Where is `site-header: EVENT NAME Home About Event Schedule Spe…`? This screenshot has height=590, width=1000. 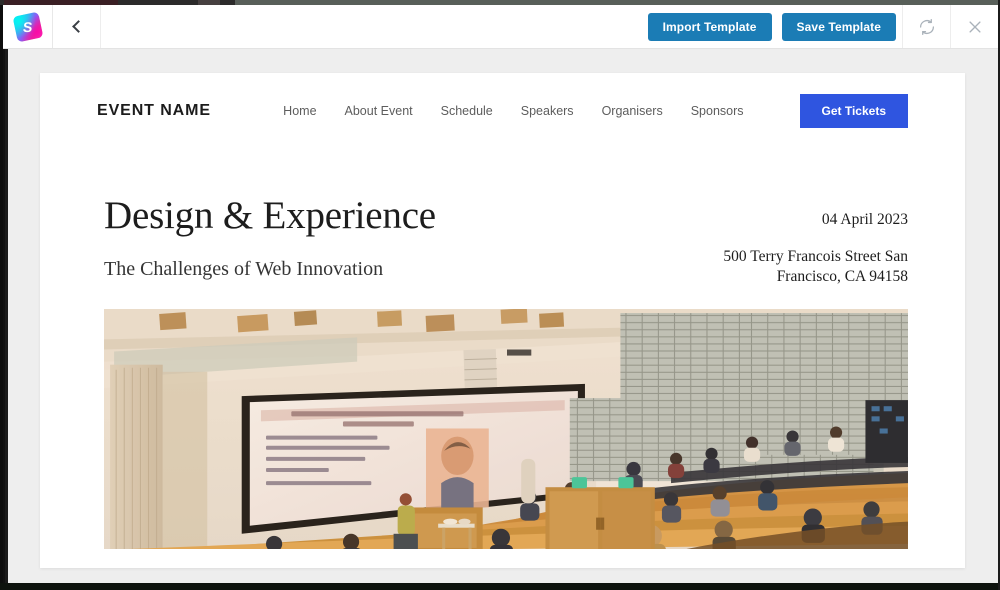 site-header: EVENT NAME Home About Event Schedule Spe… is located at coordinates (502, 111).